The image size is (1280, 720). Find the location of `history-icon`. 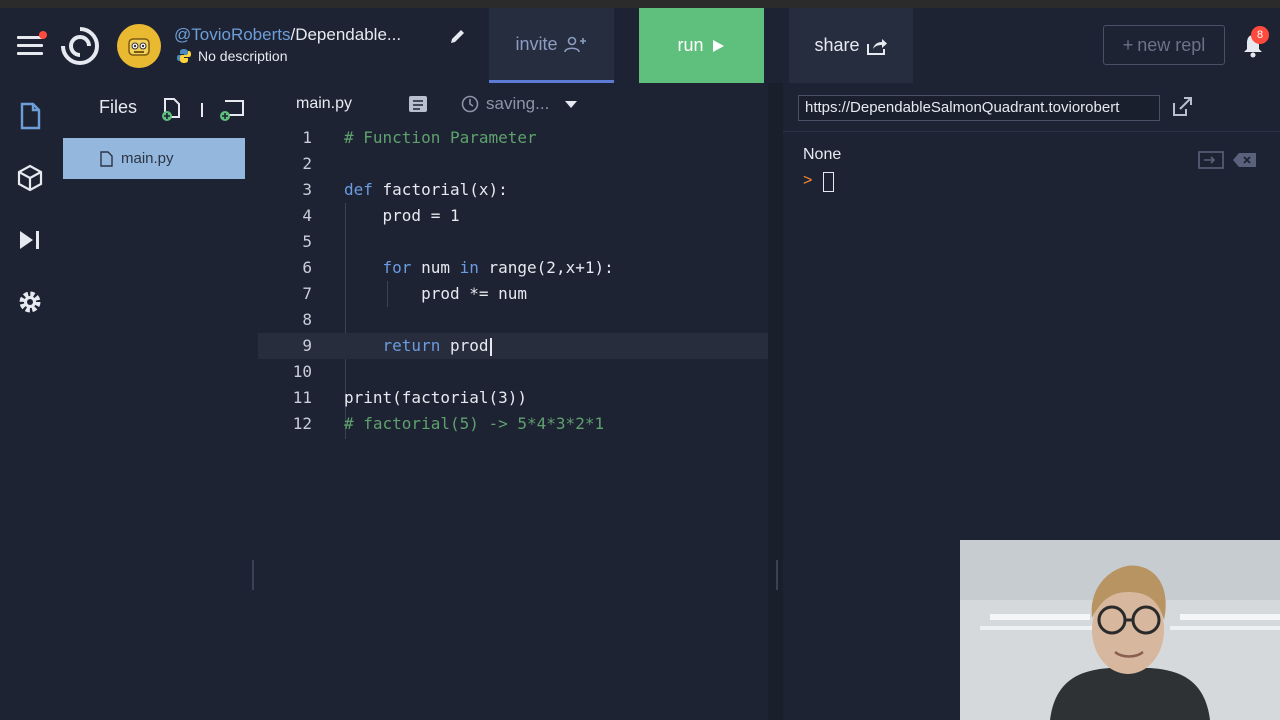

history-icon is located at coordinates (470, 104).